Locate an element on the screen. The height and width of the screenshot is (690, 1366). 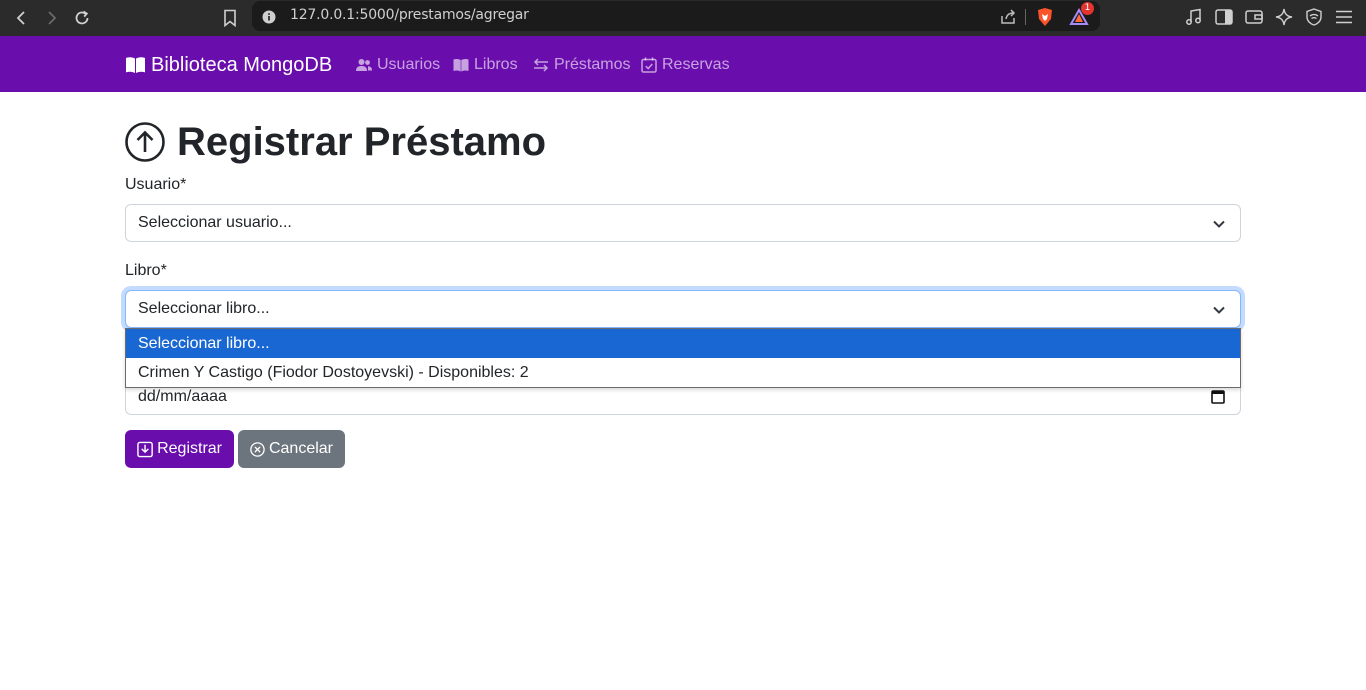
chevron-right-icon is located at coordinates (52, 18).